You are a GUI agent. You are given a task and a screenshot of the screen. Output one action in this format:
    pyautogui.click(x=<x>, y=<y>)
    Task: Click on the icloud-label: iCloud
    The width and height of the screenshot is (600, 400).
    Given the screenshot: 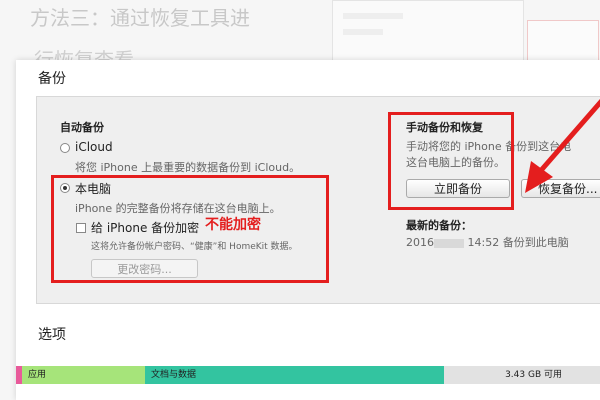 What is the action you would take?
    pyautogui.click(x=94, y=147)
    